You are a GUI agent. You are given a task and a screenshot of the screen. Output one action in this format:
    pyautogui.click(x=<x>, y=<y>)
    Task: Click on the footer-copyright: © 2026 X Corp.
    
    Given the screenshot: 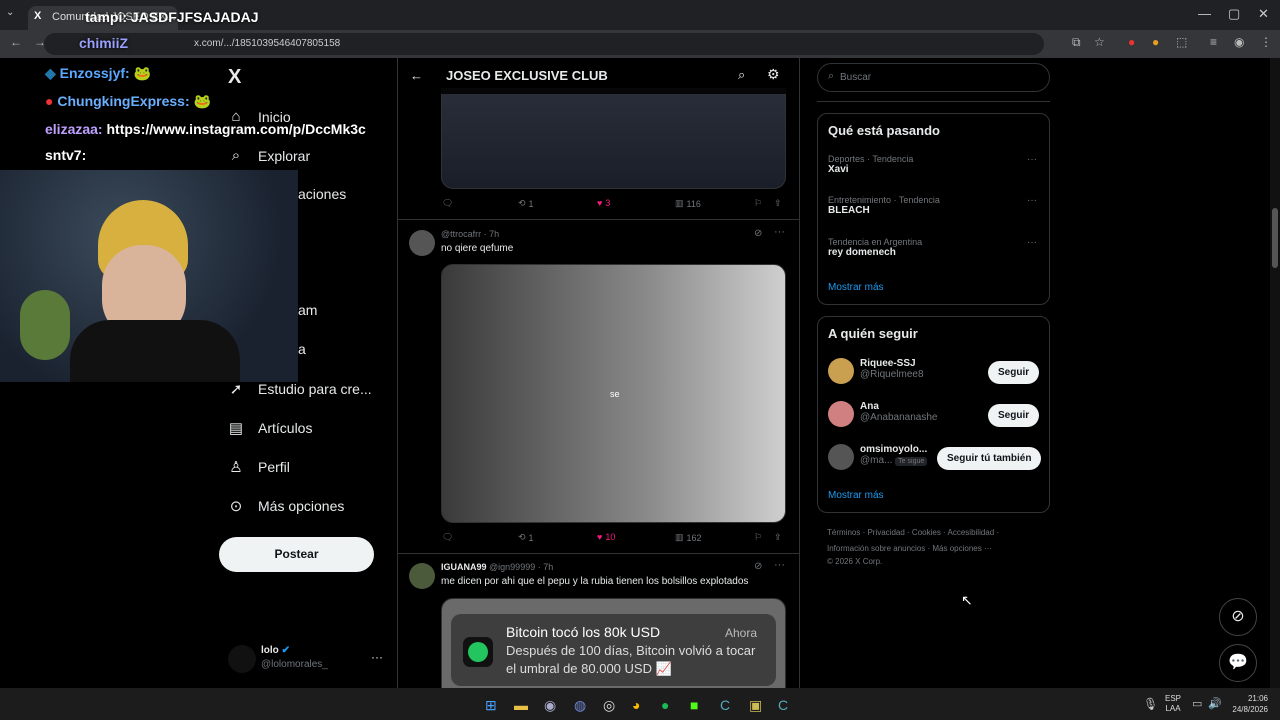 What is the action you would take?
    pyautogui.click(x=855, y=561)
    